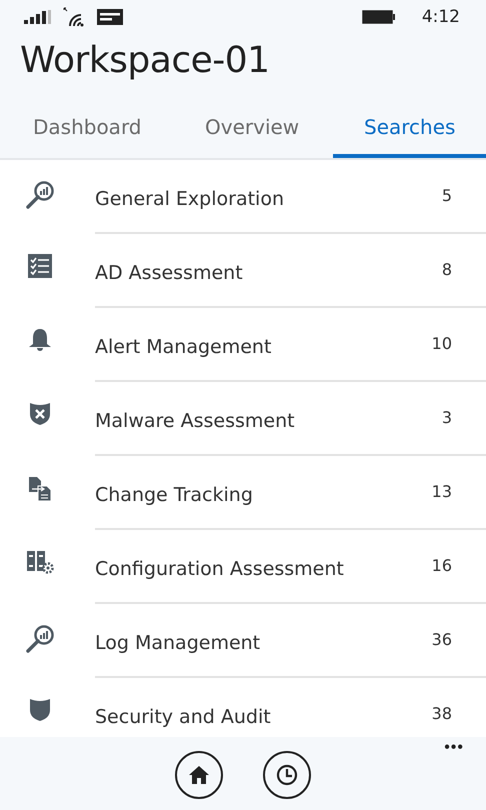  Describe the element at coordinates (39, 17) in the screenshot. I see `signal-icon` at that location.